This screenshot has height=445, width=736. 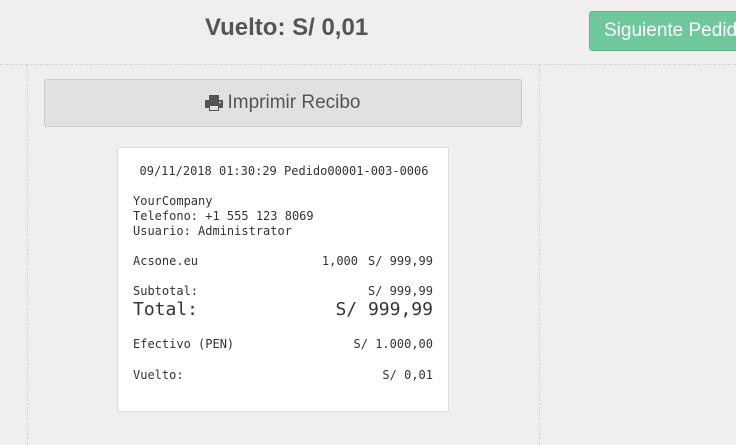 What do you see at coordinates (539, 254) in the screenshot?
I see `divider-right` at bounding box center [539, 254].